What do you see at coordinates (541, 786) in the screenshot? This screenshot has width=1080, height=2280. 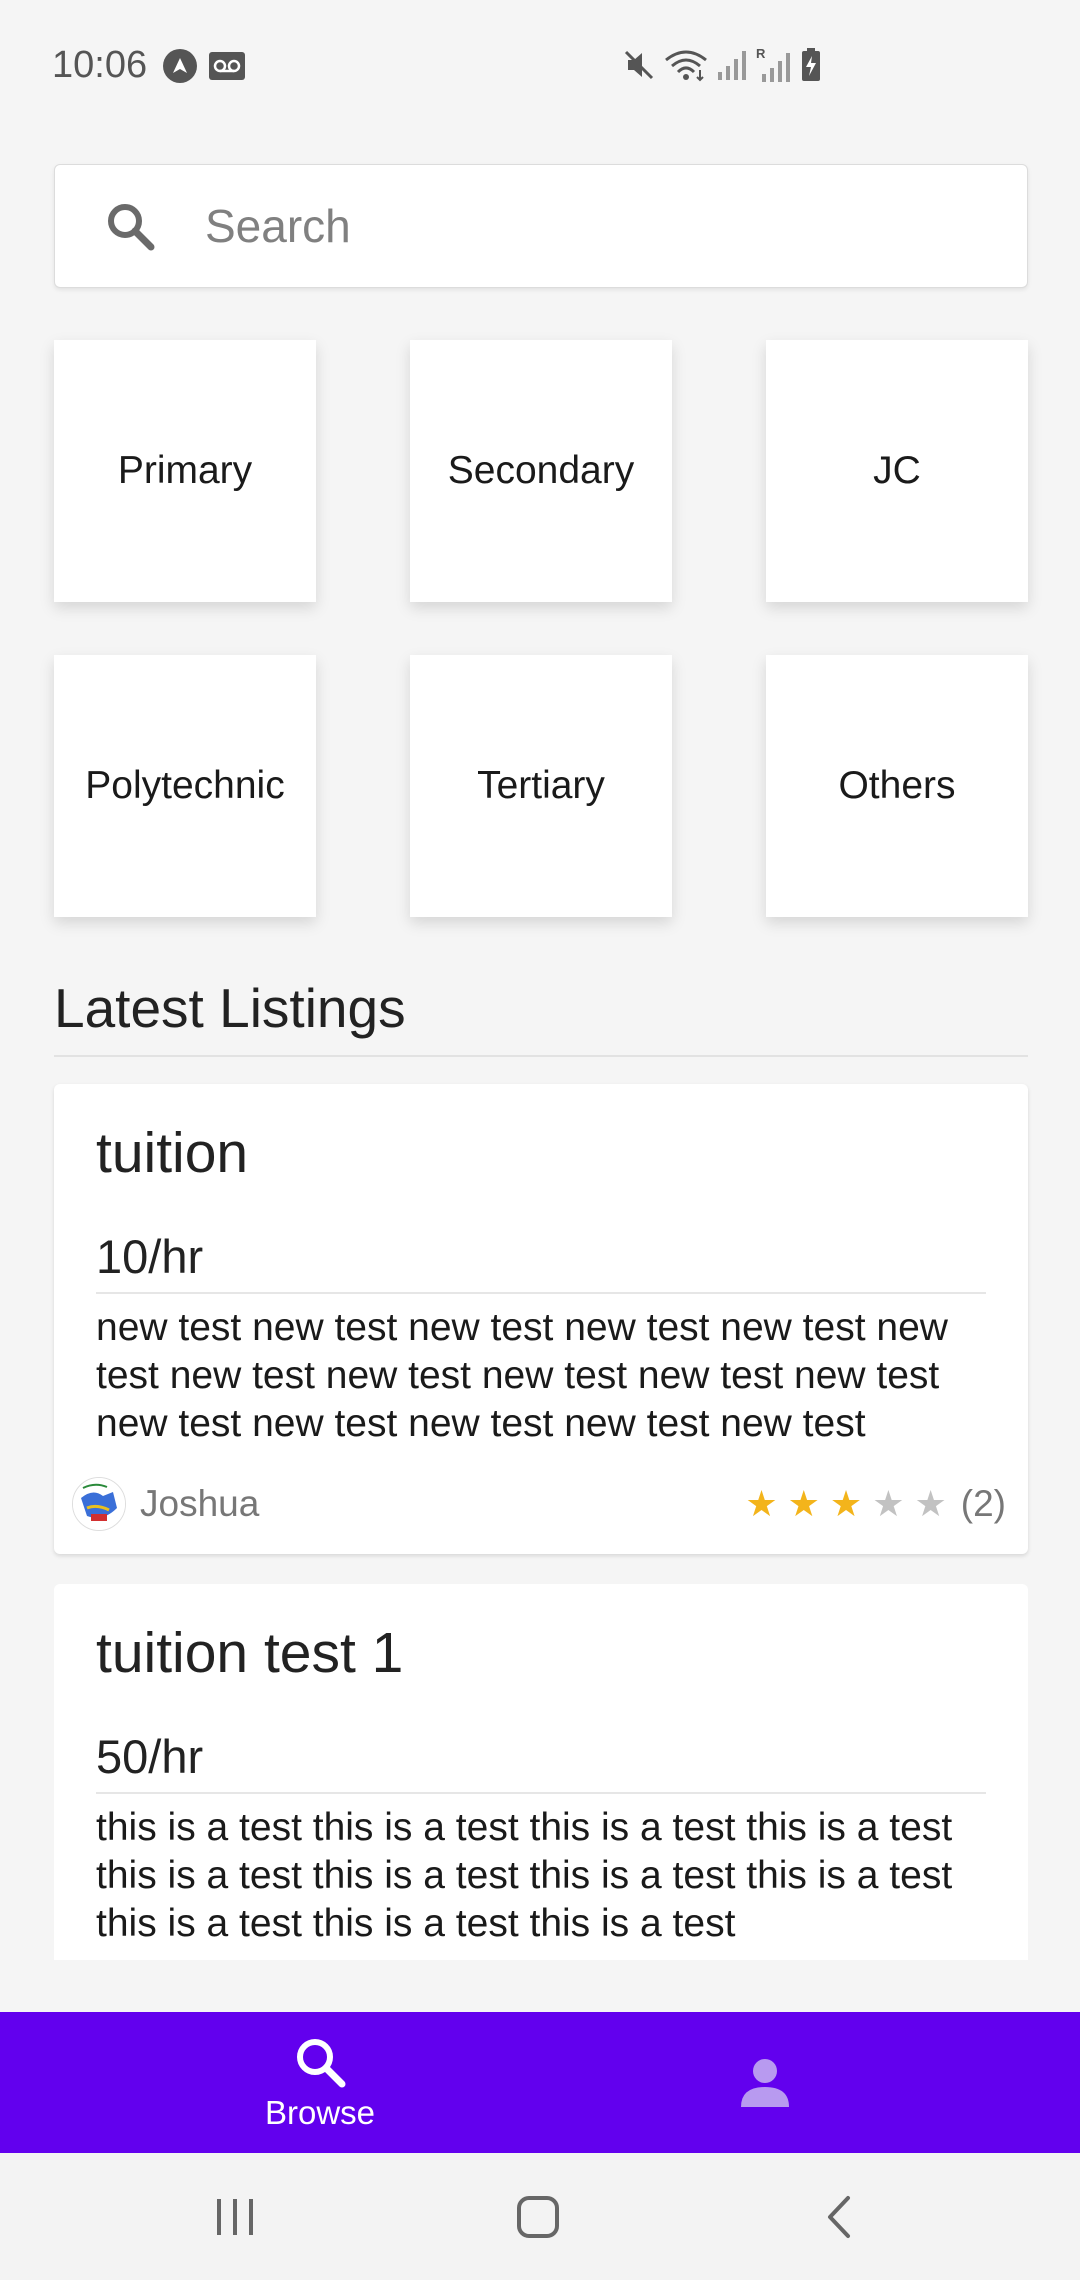 I see `category-tertiary: Tertiary` at bounding box center [541, 786].